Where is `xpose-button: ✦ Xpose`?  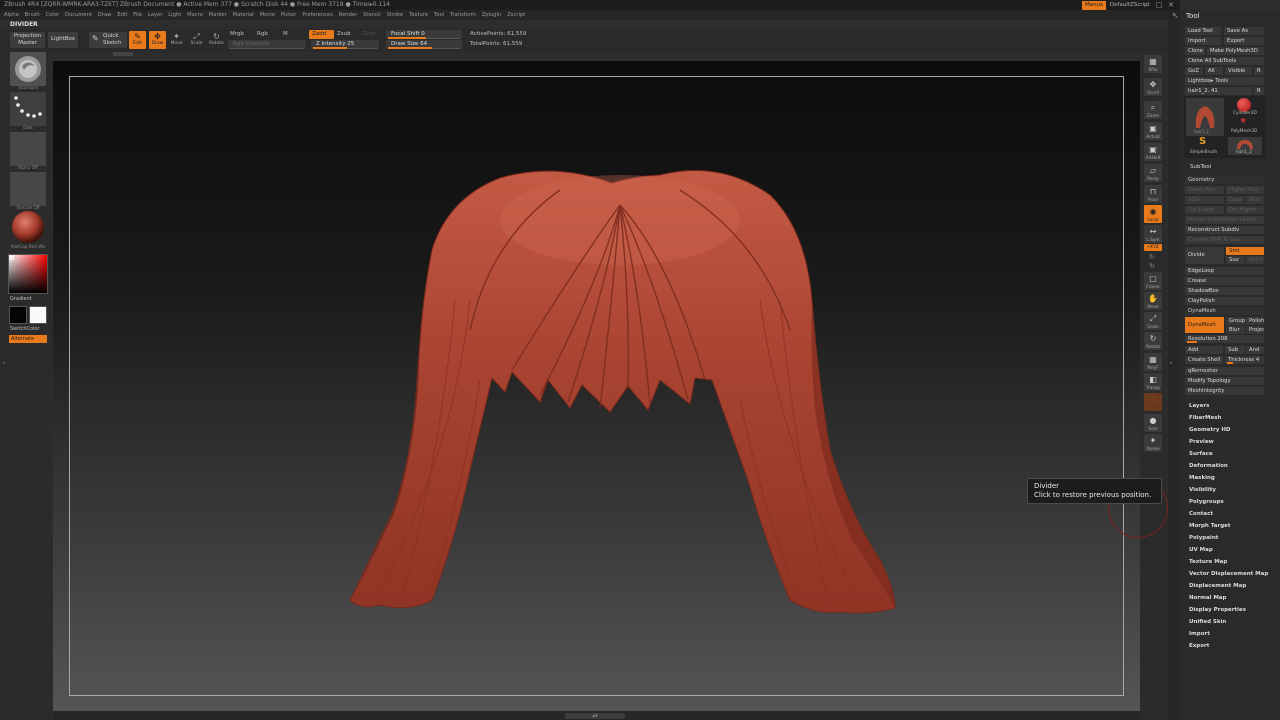 xpose-button: ✦ Xpose is located at coordinates (1153, 443).